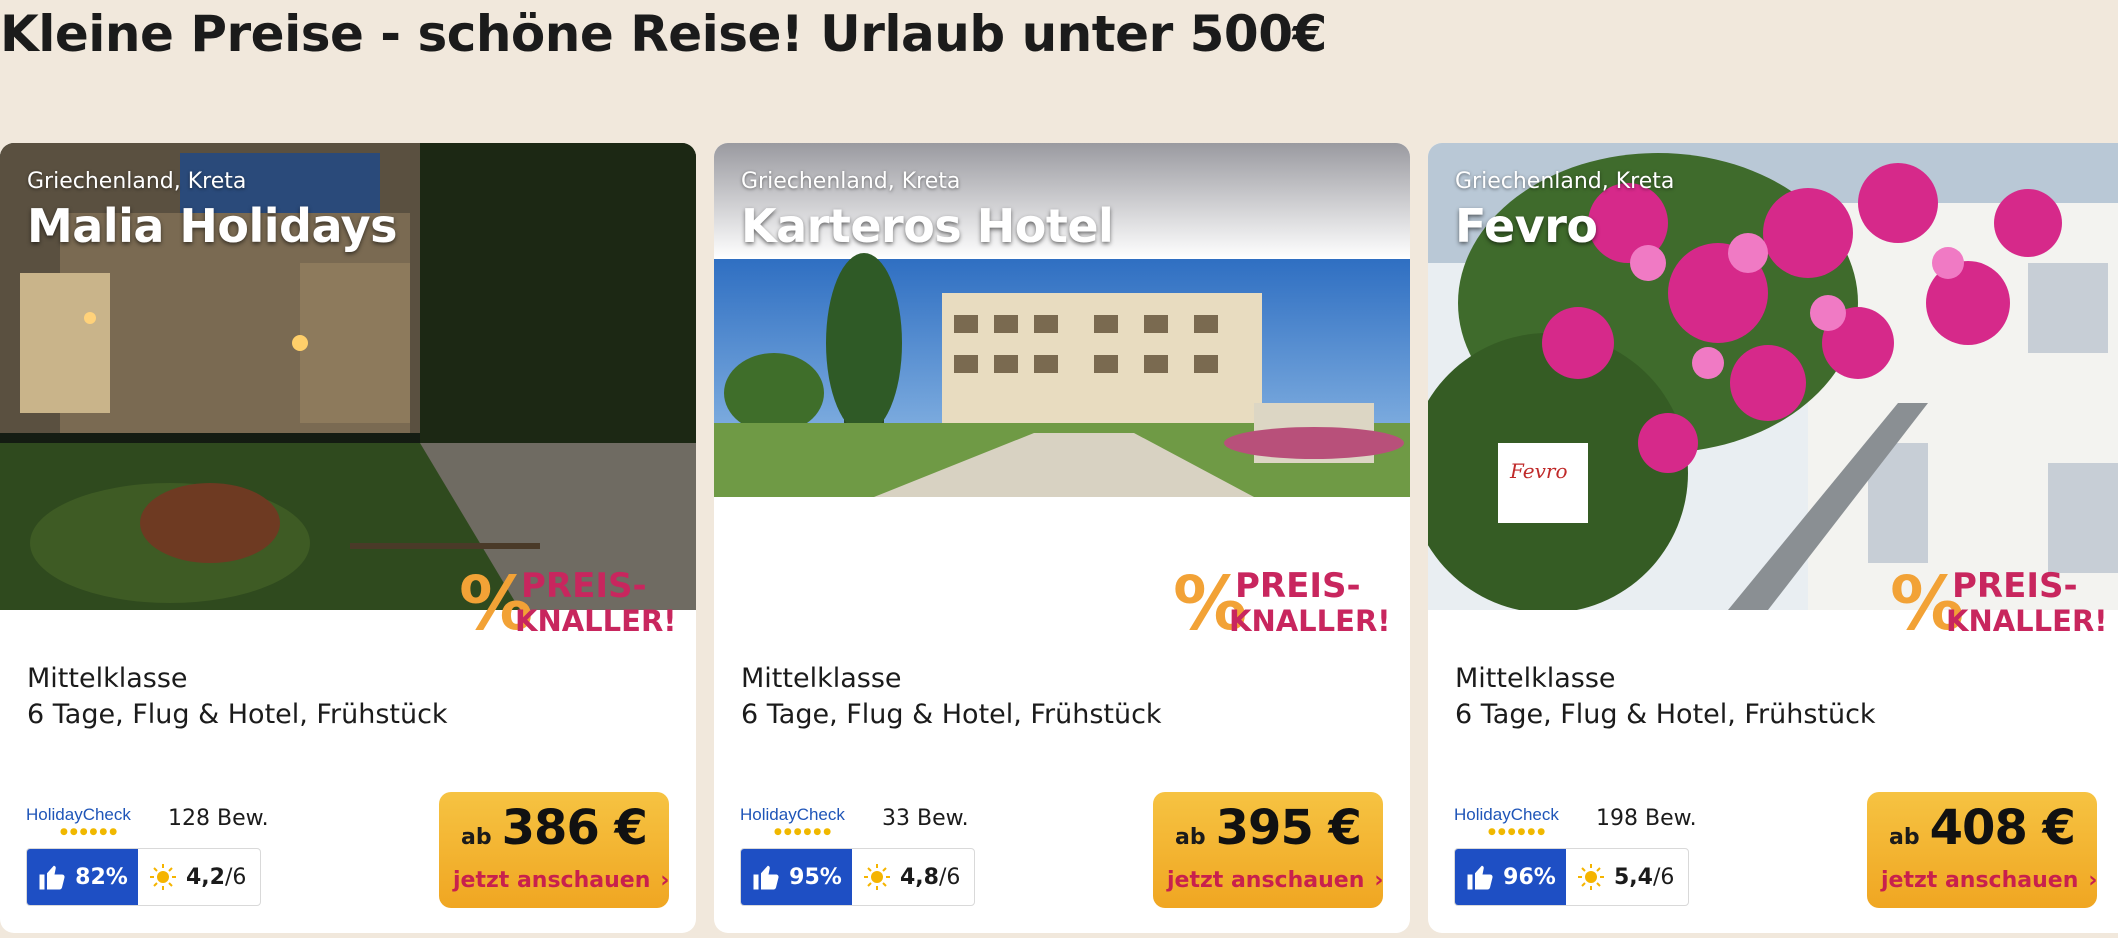 The width and height of the screenshot is (2118, 938). Describe the element at coordinates (1633, 877) in the screenshot. I see `sun-score: 5,4` at that location.